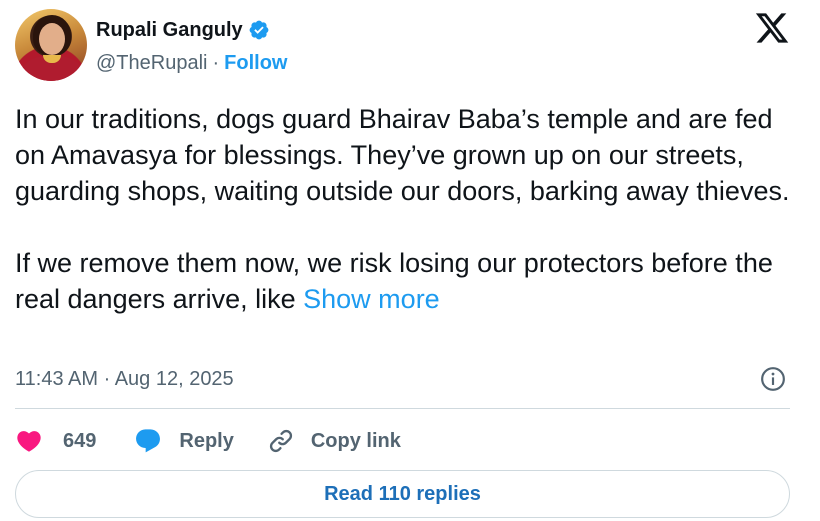 This screenshot has height=521, width=820. I want to click on show-more-link: Show more, so click(371, 299).